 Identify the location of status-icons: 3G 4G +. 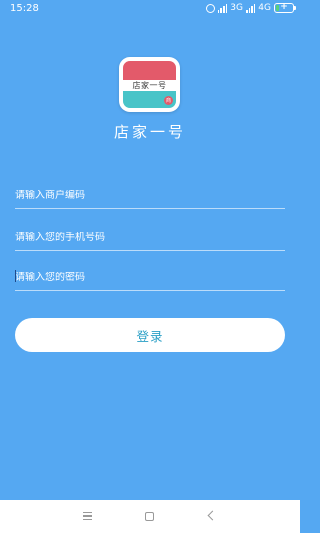
(250, 7).